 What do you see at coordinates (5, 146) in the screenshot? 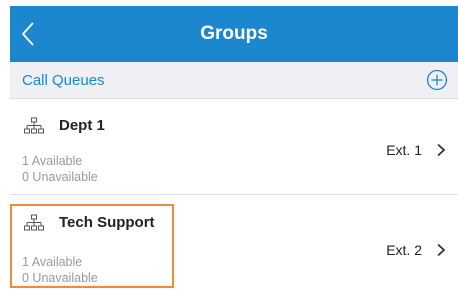
I see `left-edge` at bounding box center [5, 146].